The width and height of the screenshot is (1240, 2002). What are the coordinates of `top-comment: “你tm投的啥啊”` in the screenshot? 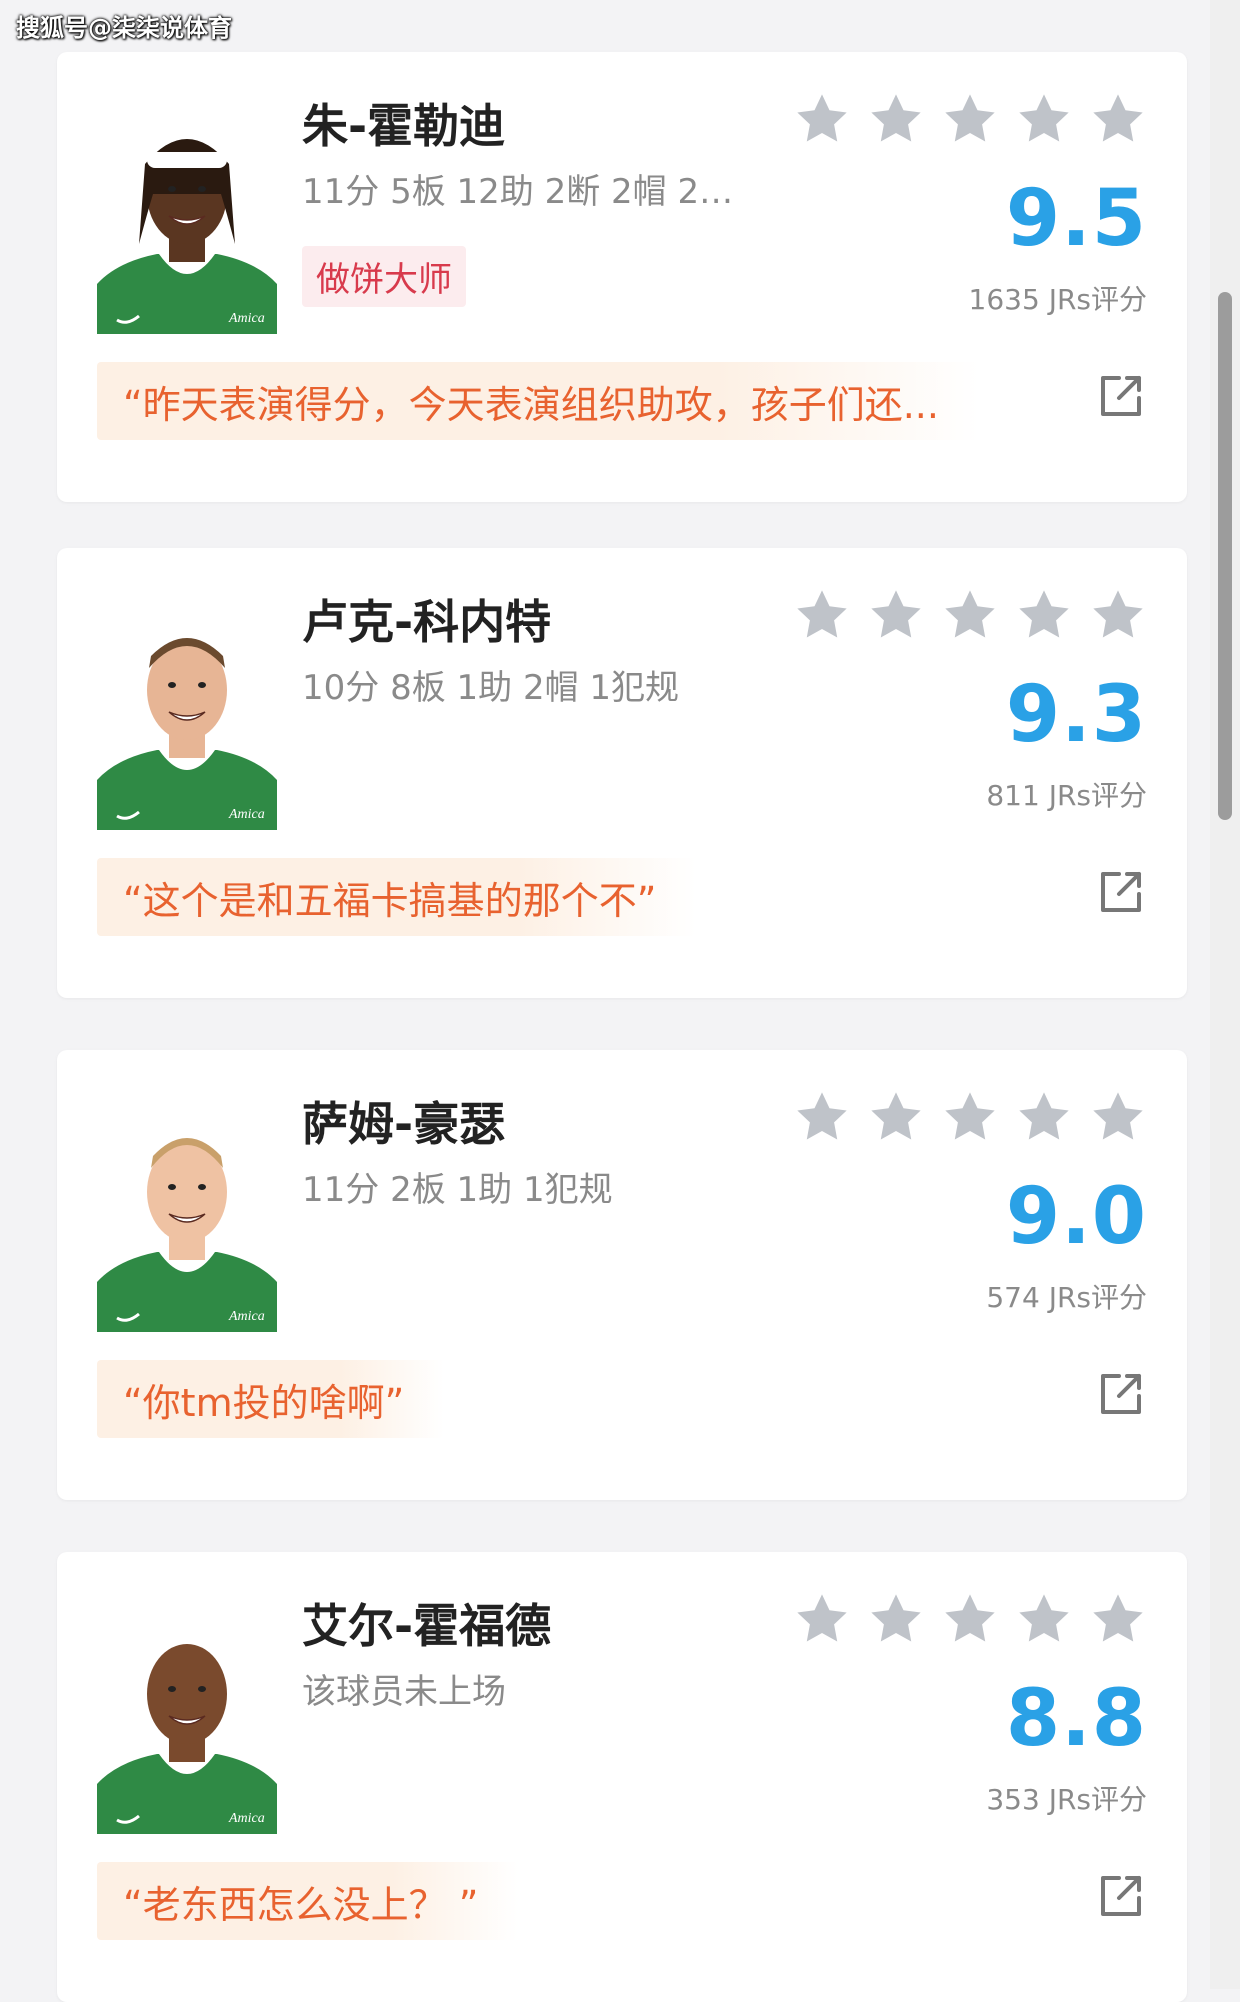 It's located at (271, 1399).